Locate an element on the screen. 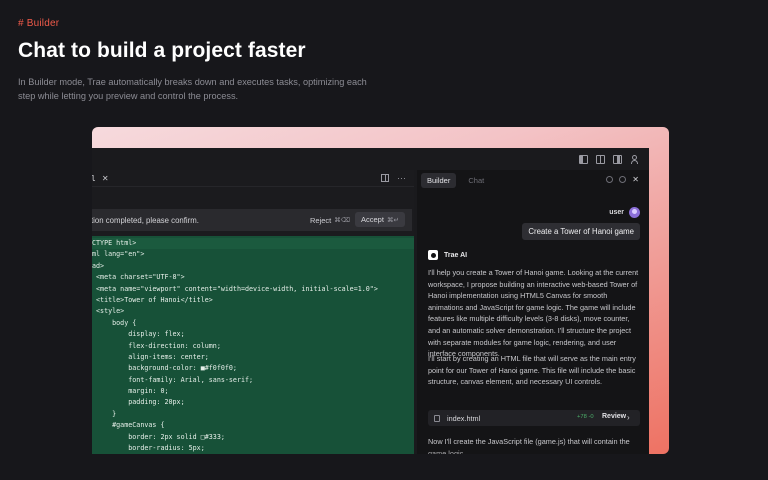  split-editor-icon is located at coordinates (385, 178).